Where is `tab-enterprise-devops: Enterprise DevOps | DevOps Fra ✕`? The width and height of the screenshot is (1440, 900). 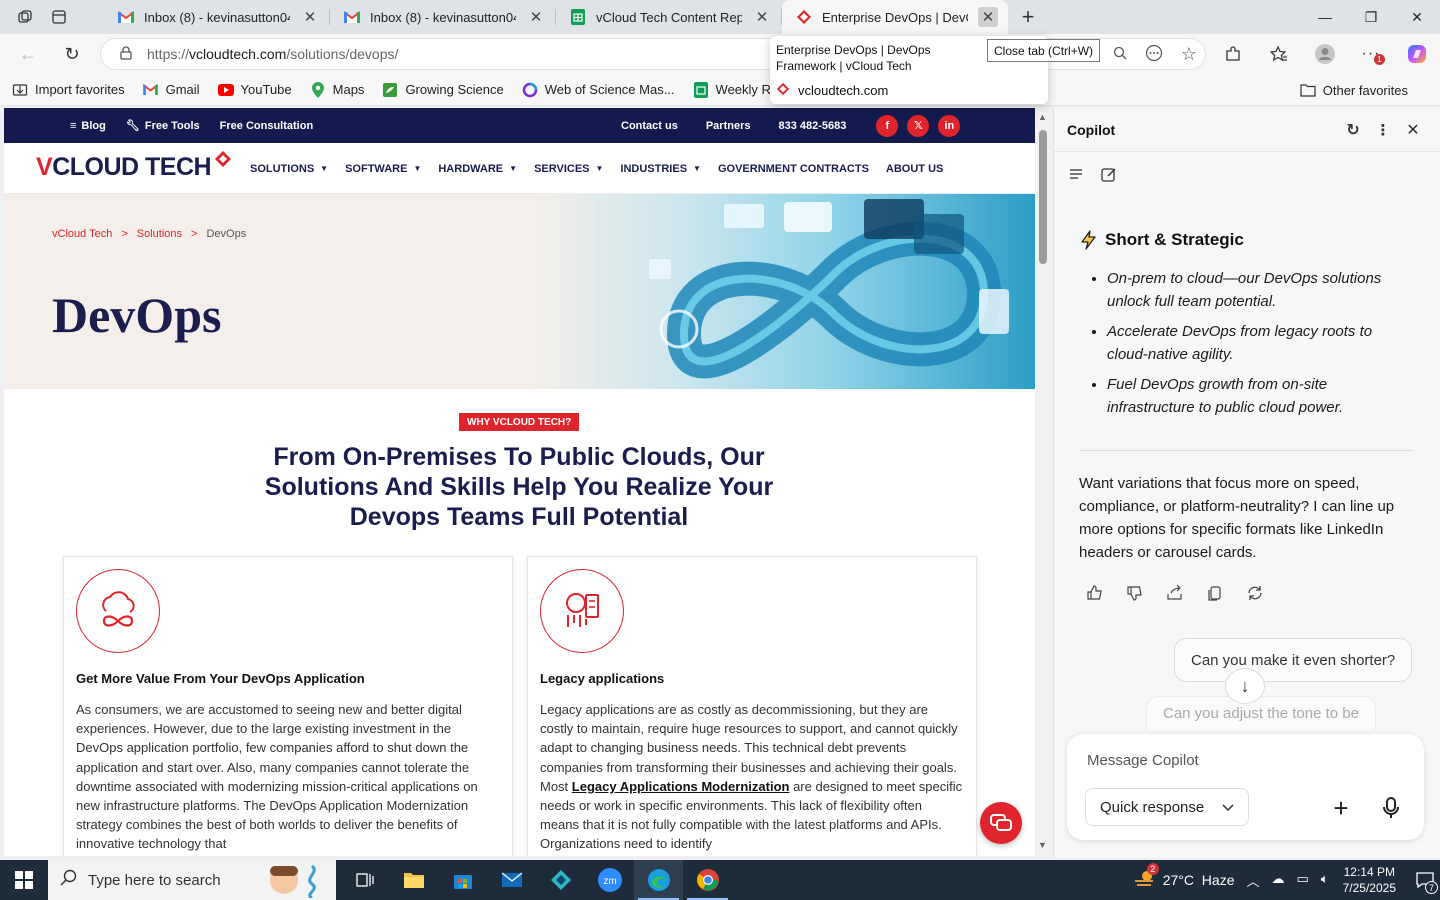 tab-enterprise-devops: Enterprise DevOps | DevOps Fra ✕ is located at coordinates (895, 17).